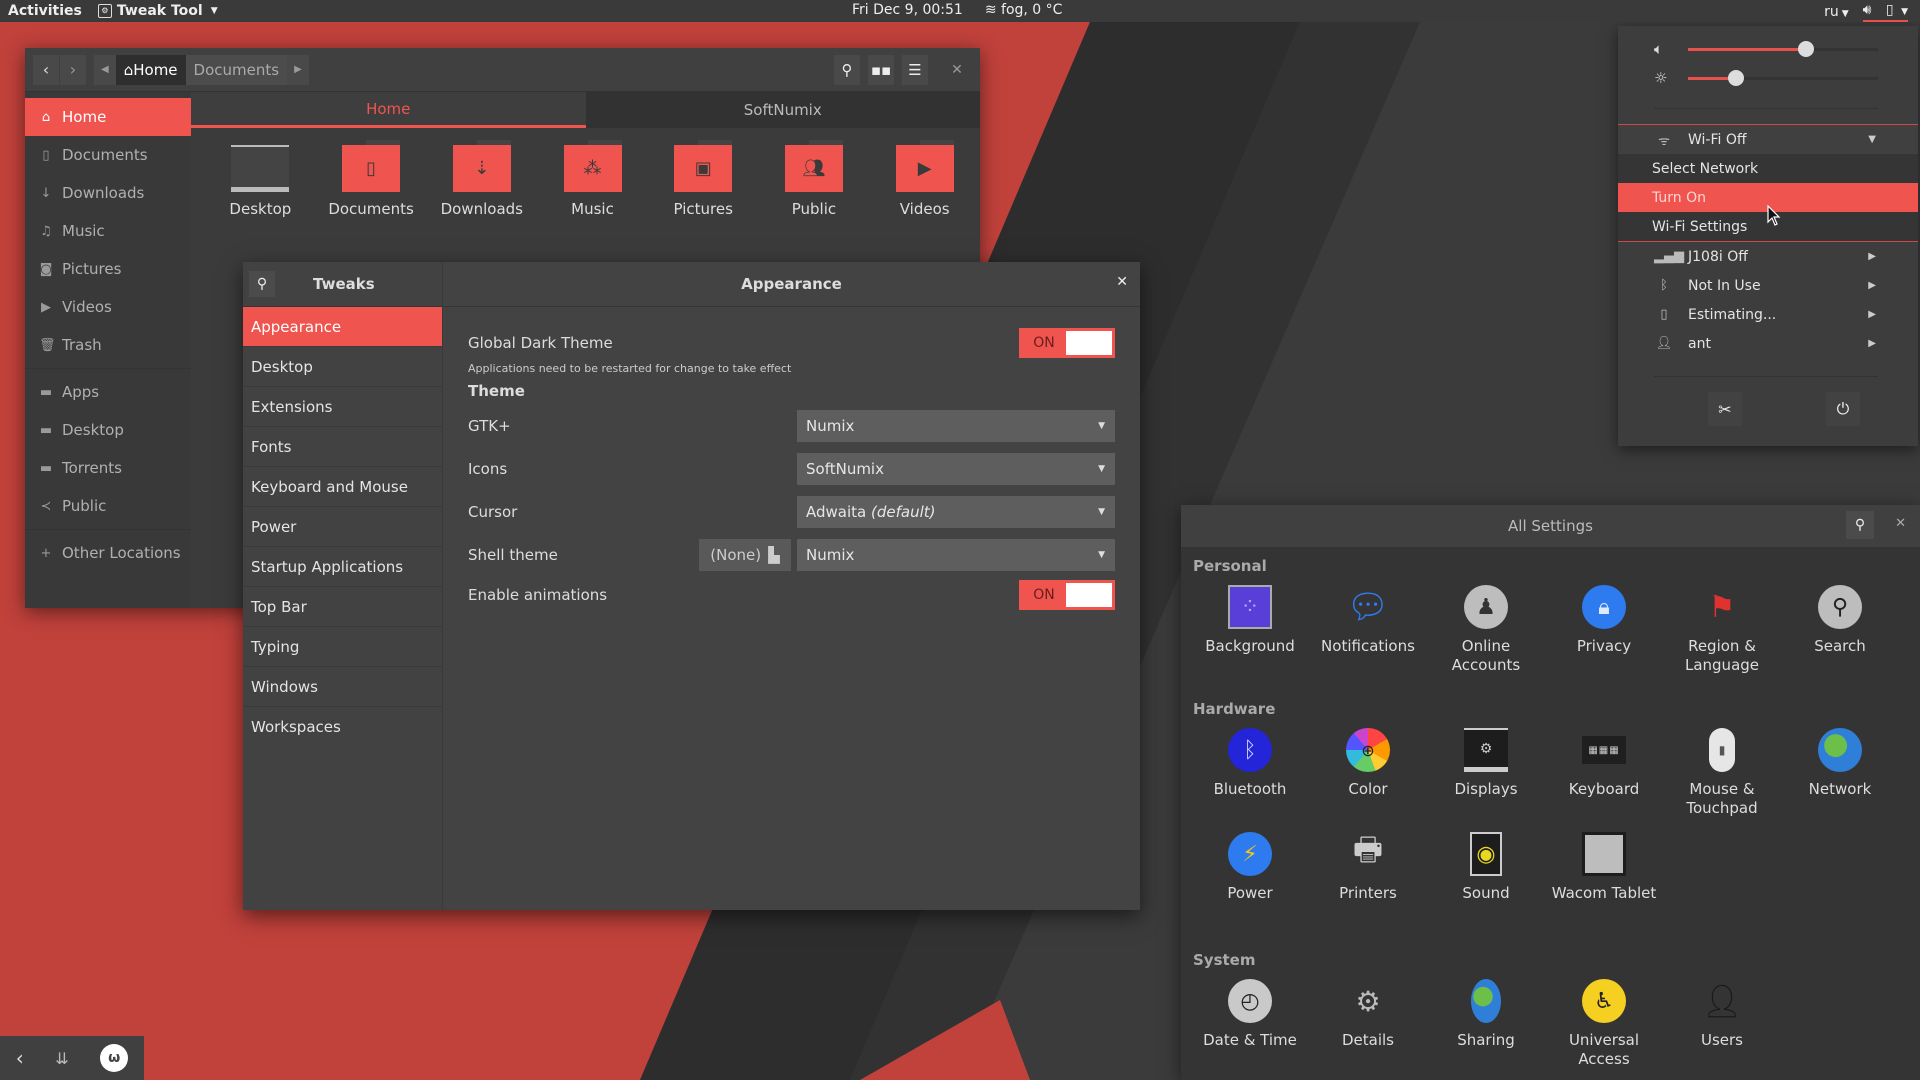 The width and height of the screenshot is (1920, 1080). I want to click on settings-users: 👤︎ Users, so click(1722, 1024).